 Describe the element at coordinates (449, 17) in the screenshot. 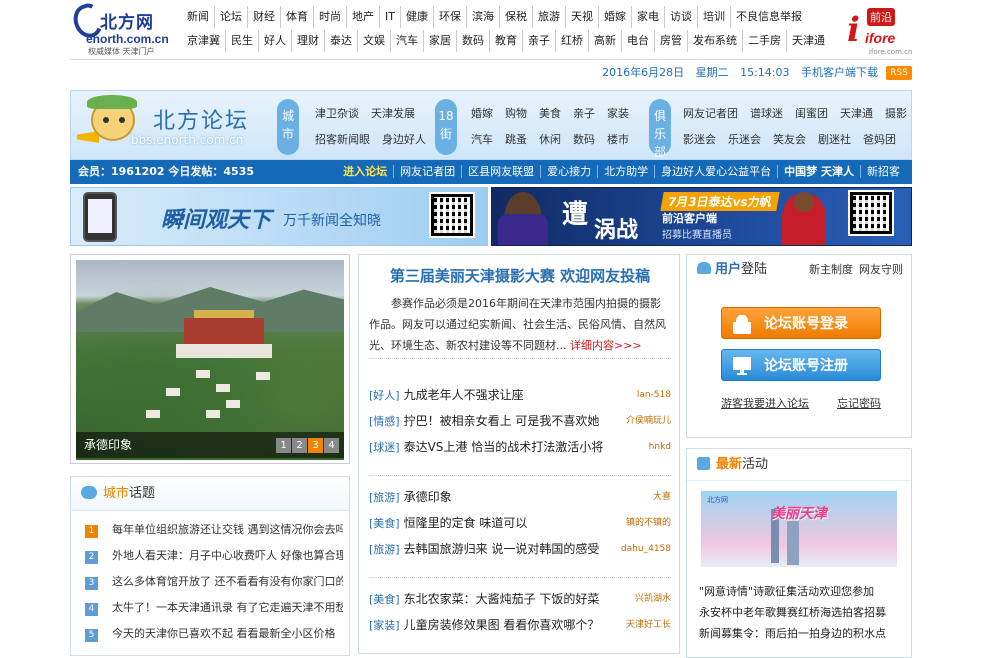

I see `nav-link: 环保` at that location.